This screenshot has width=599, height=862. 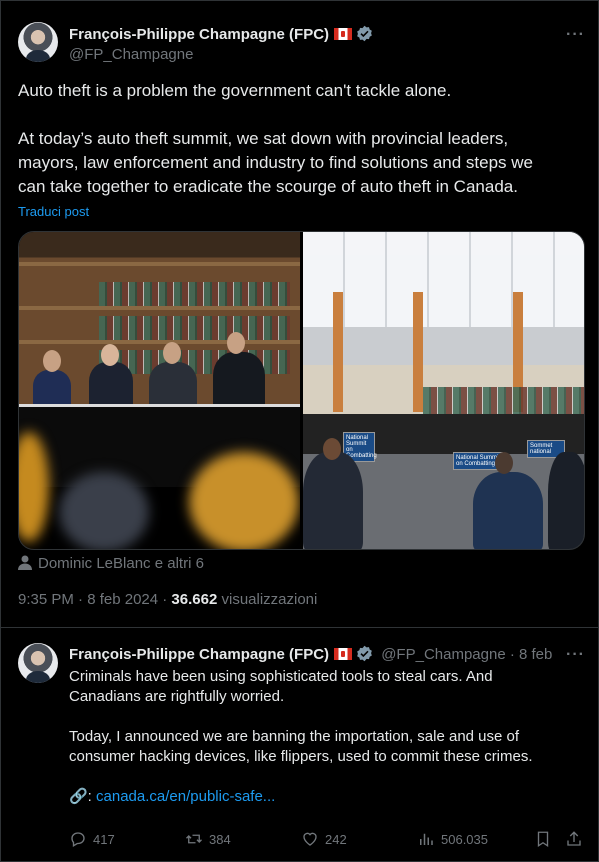 What do you see at coordinates (464, 839) in the screenshot?
I see `views-count-reply: 506.035` at bounding box center [464, 839].